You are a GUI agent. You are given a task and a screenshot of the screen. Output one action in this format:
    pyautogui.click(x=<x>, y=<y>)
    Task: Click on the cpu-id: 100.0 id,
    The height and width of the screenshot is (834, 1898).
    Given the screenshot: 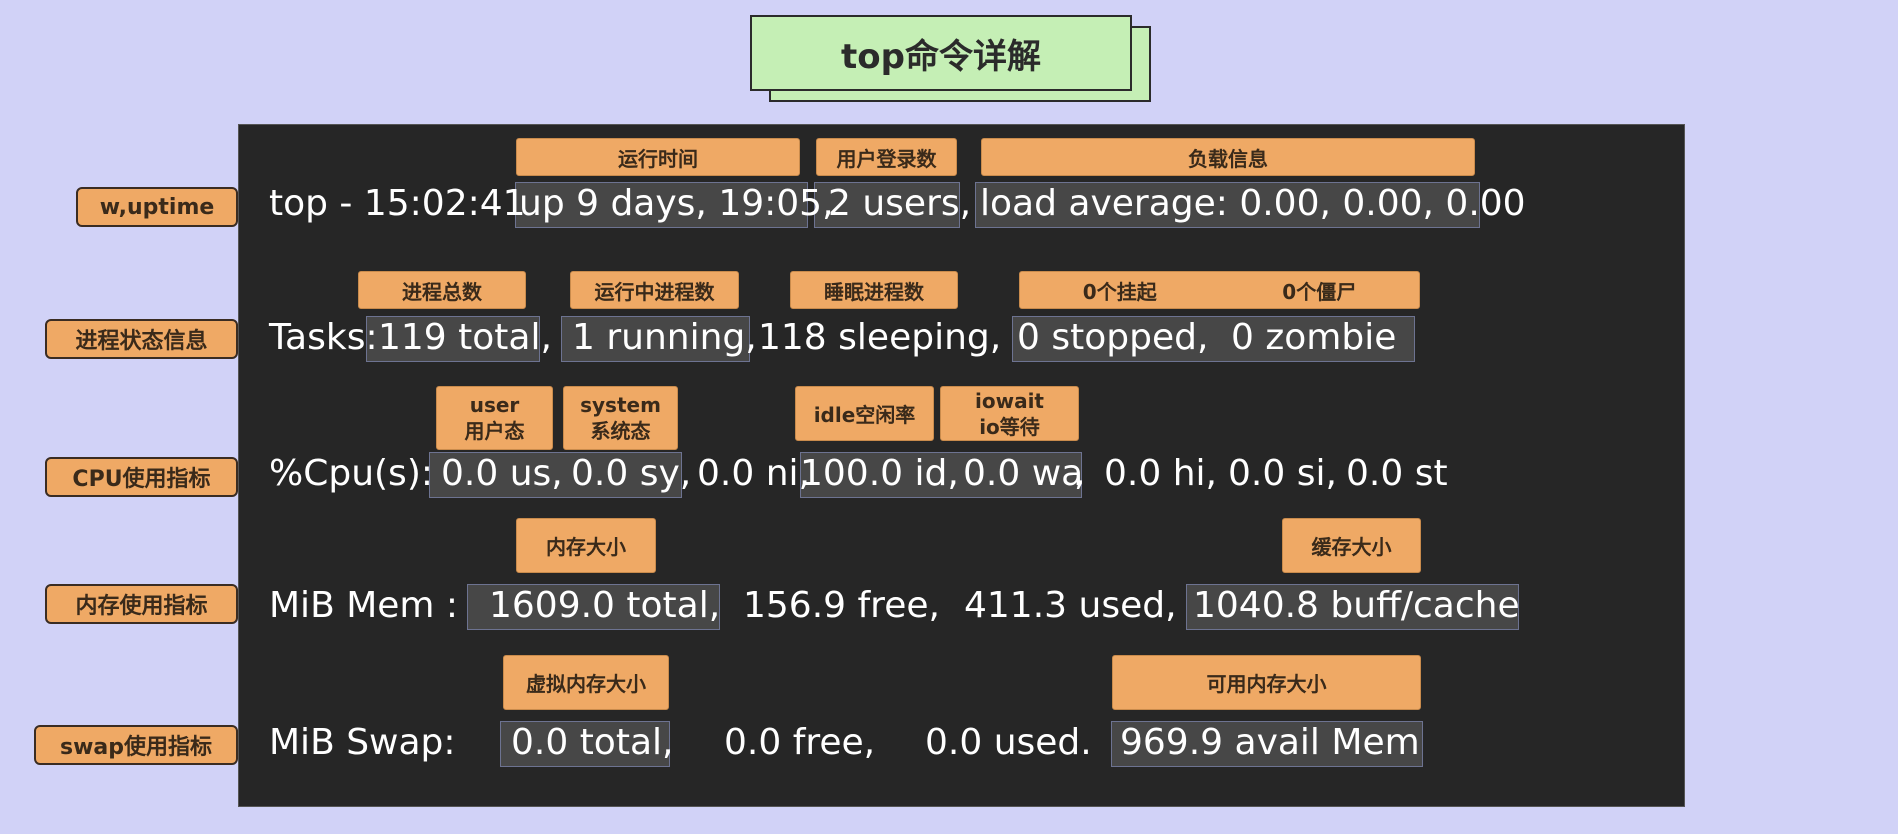 What is the action you would take?
    pyautogui.click(x=879, y=473)
    